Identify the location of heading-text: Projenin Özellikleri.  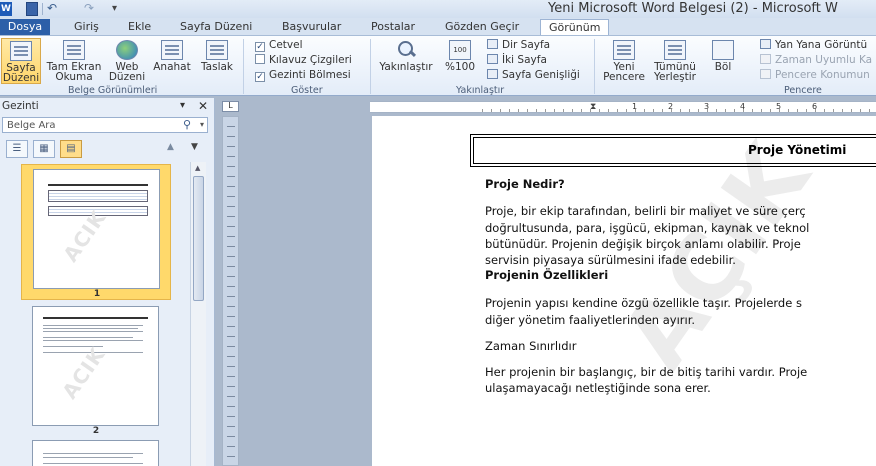
(547, 275).